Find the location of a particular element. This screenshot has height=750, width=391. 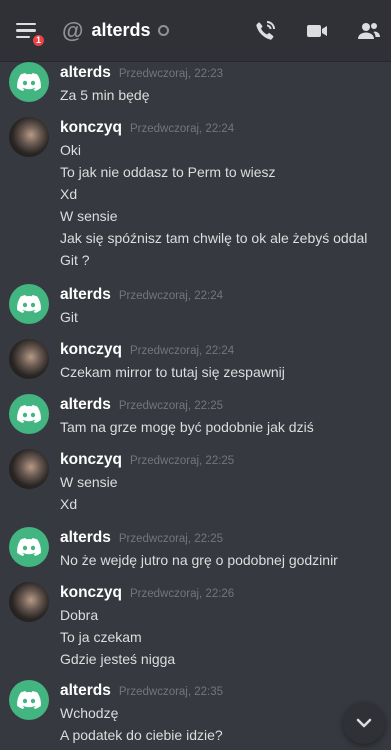

status-offline-icon is located at coordinates (164, 30).